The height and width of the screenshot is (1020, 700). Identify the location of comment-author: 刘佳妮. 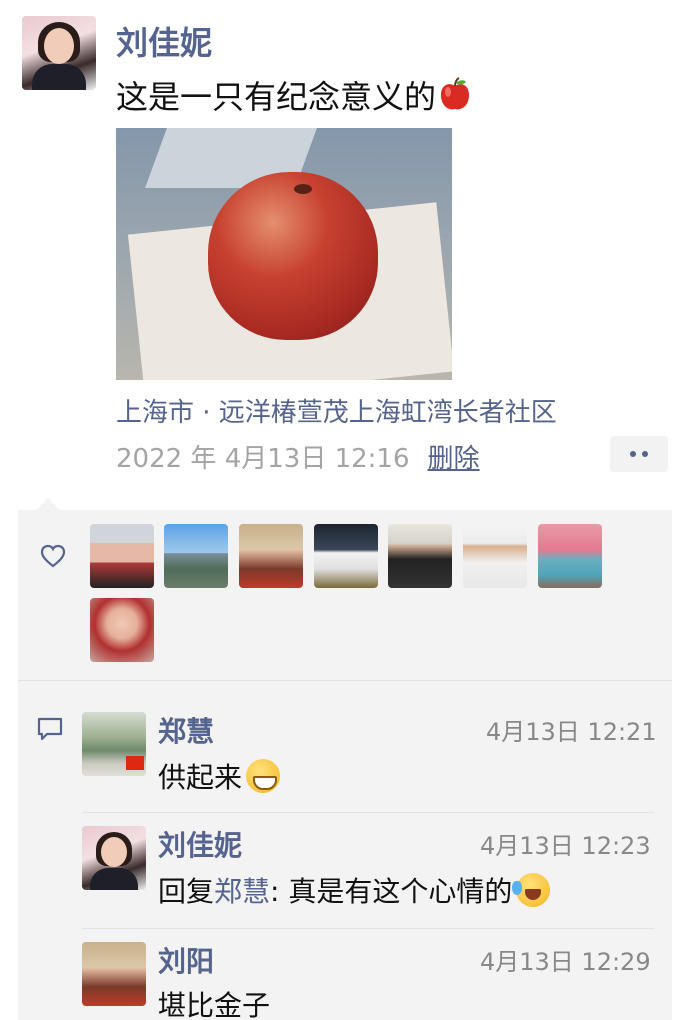
(200, 844).